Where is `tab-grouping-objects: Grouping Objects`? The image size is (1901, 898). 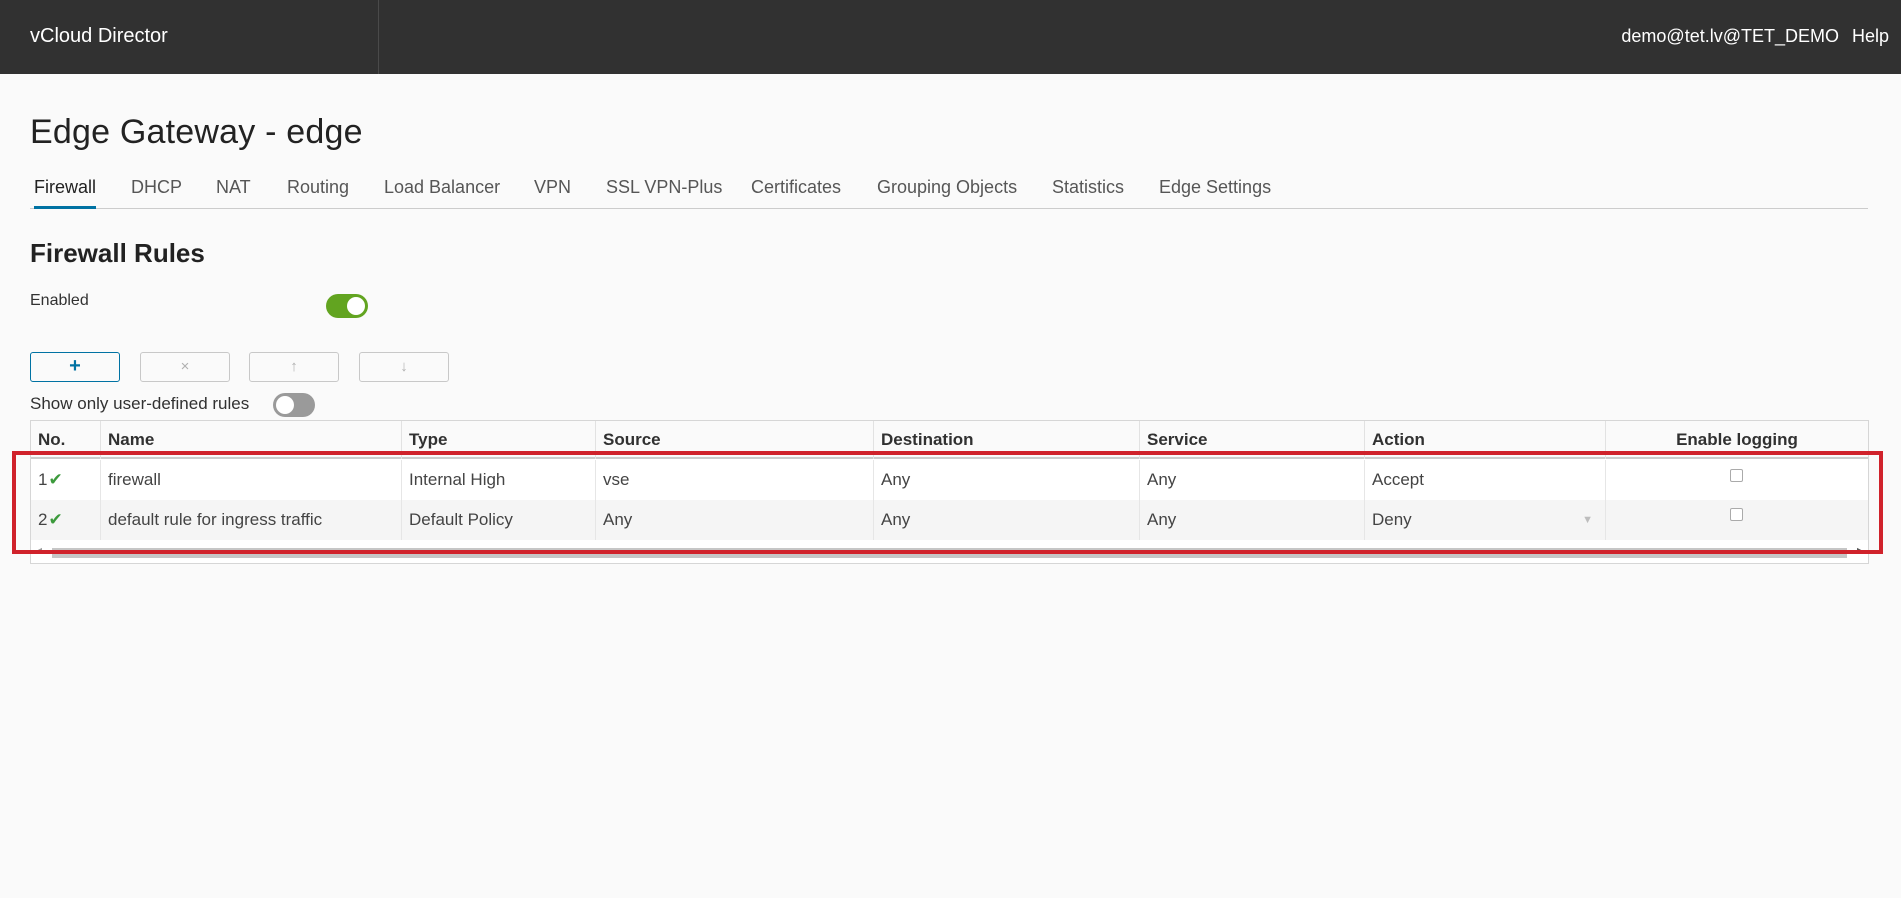
tab-grouping-objects: Grouping Objects is located at coordinates (947, 190).